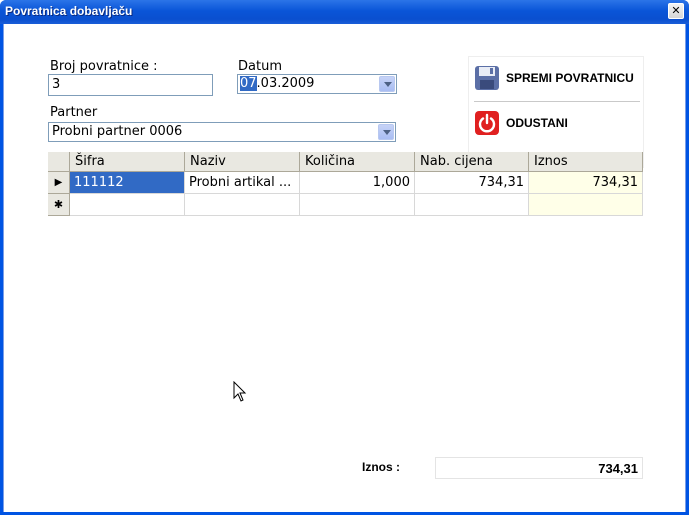  I want to click on iznos-total-label: Iznos :, so click(381, 467).